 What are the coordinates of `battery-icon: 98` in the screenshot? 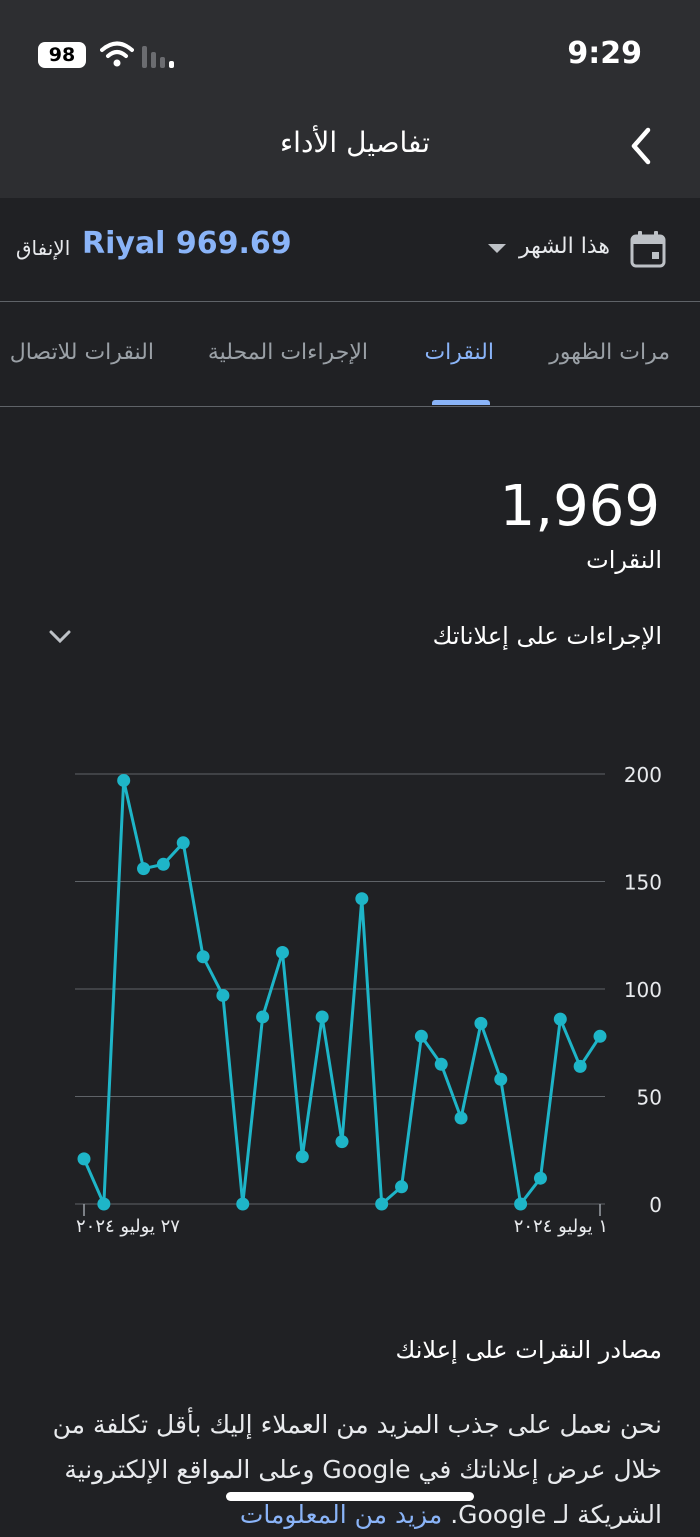 It's located at (62, 55).